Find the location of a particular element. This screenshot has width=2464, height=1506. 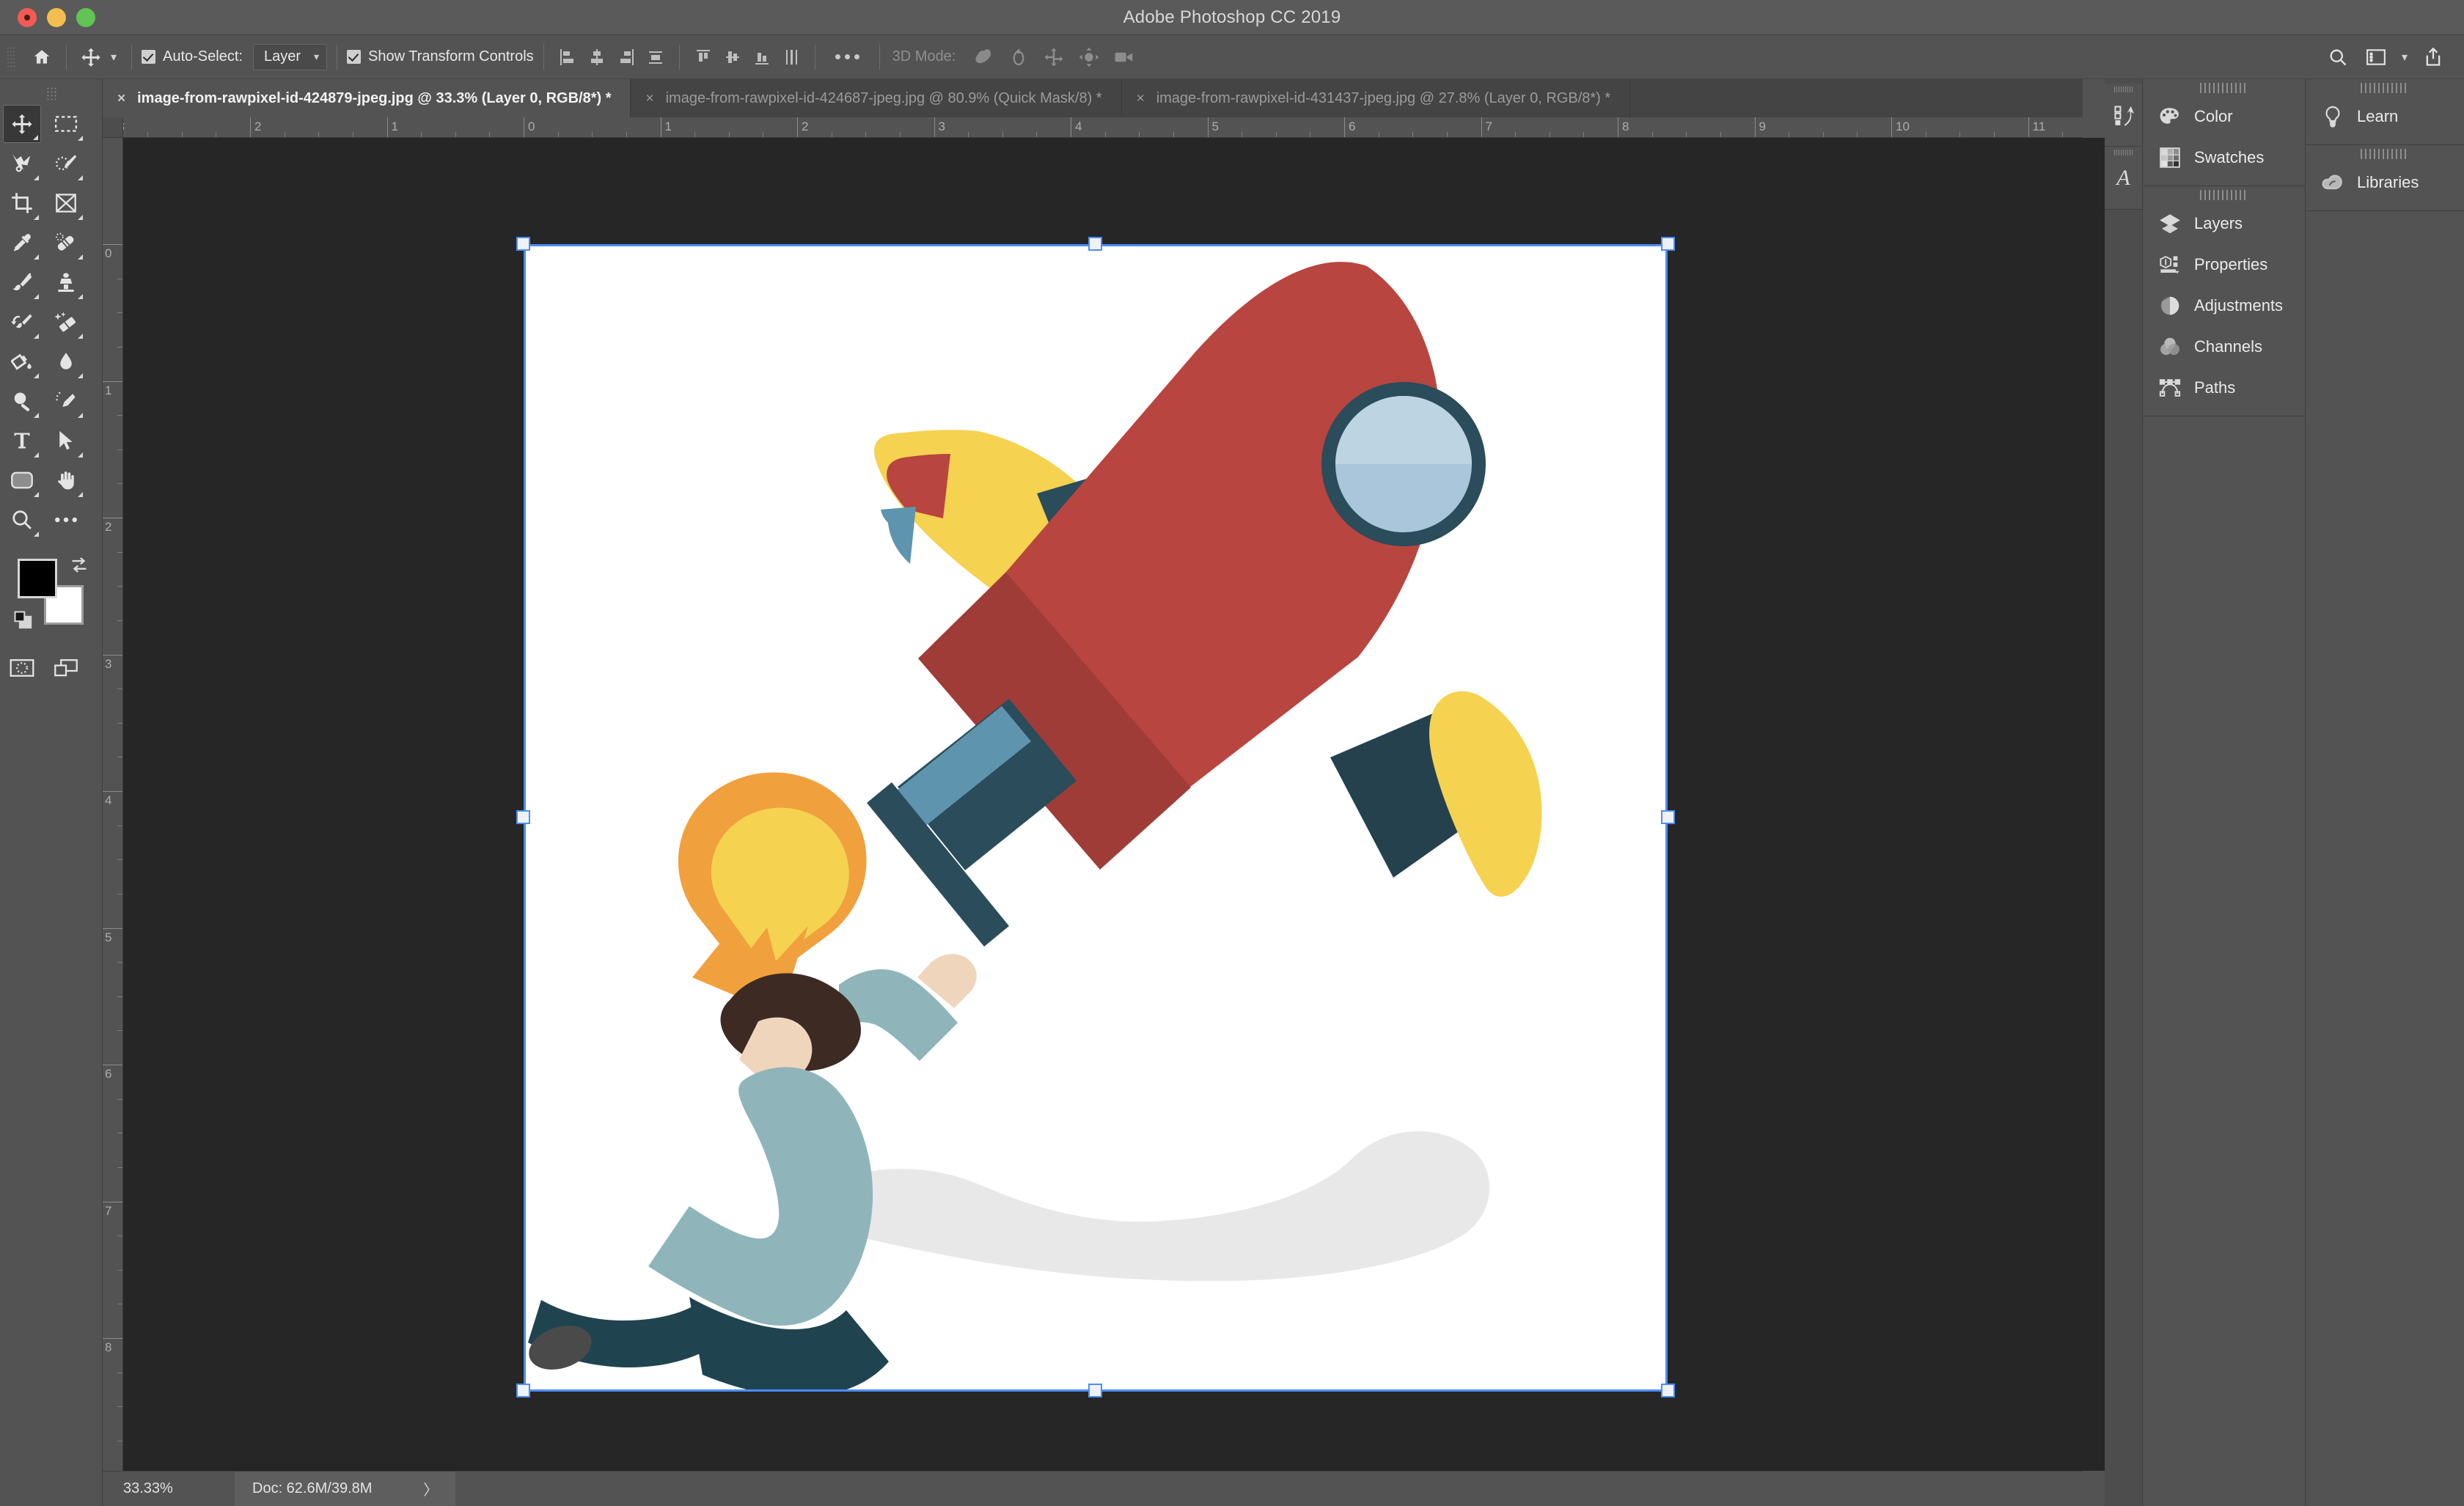

slide-3d-icon is located at coordinates (1089, 57).